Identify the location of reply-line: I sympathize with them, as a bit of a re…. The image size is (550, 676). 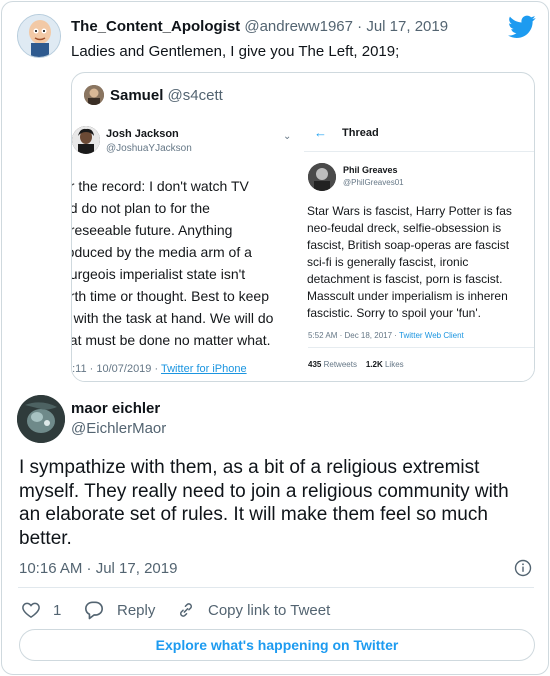
(249, 467).